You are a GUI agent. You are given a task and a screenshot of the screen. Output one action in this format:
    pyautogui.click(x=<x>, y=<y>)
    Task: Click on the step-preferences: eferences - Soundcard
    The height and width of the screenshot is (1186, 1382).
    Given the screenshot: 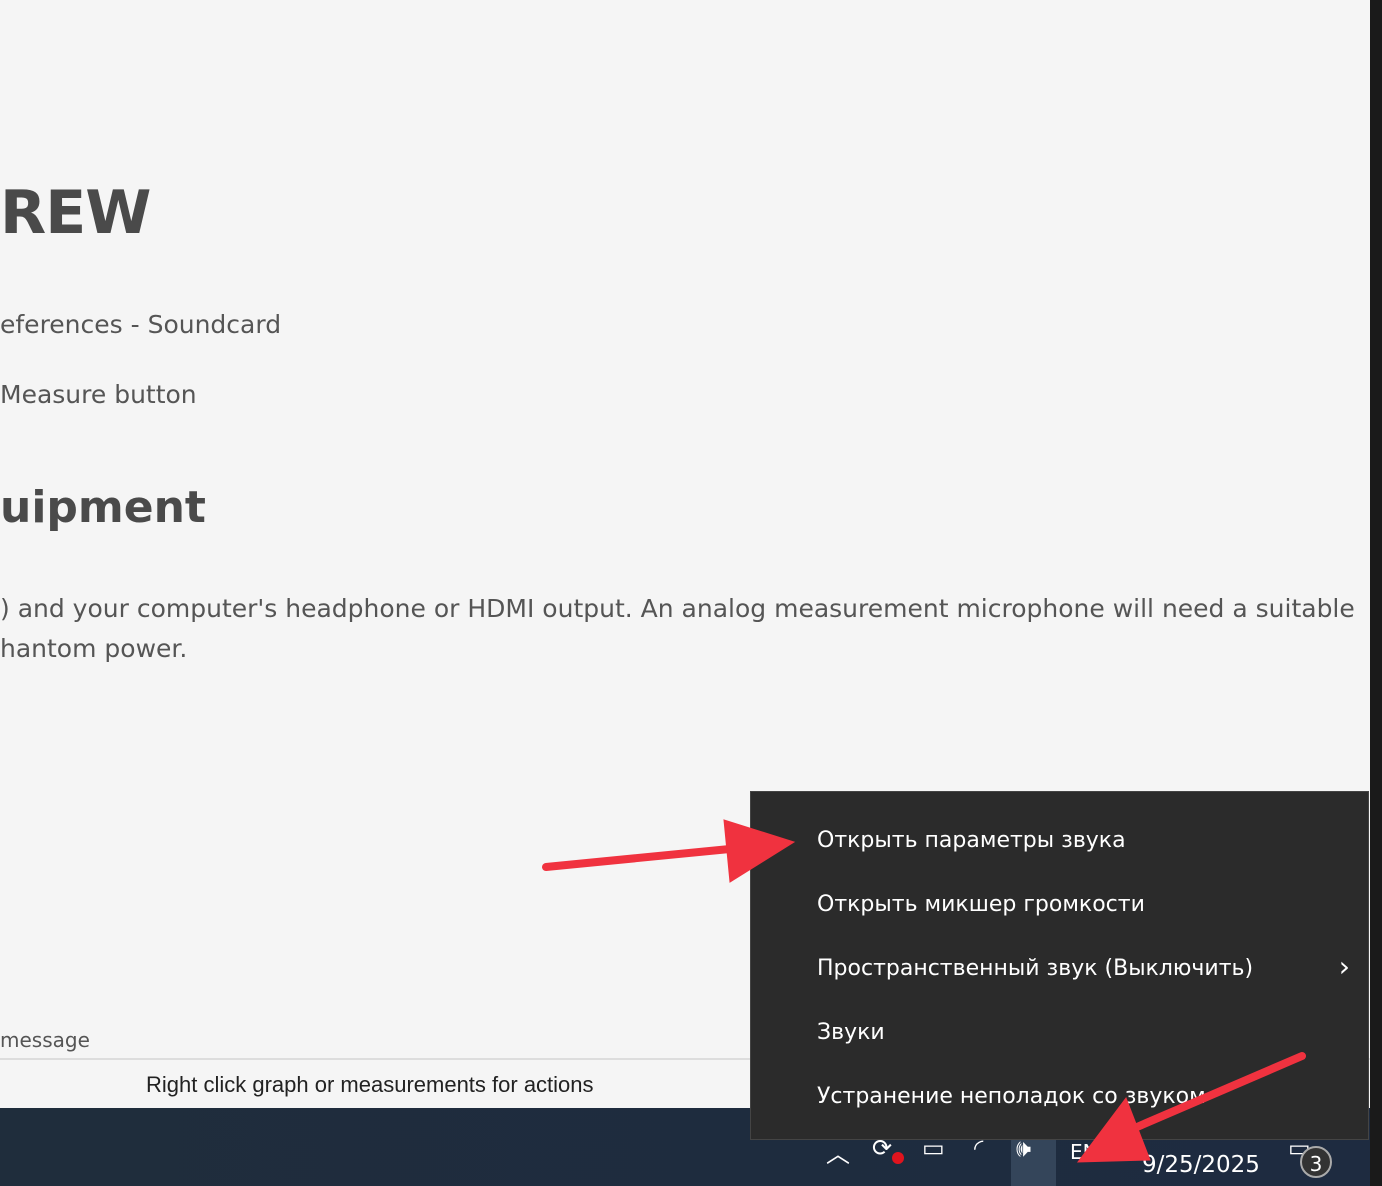 What is the action you would take?
    pyautogui.click(x=141, y=324)
    